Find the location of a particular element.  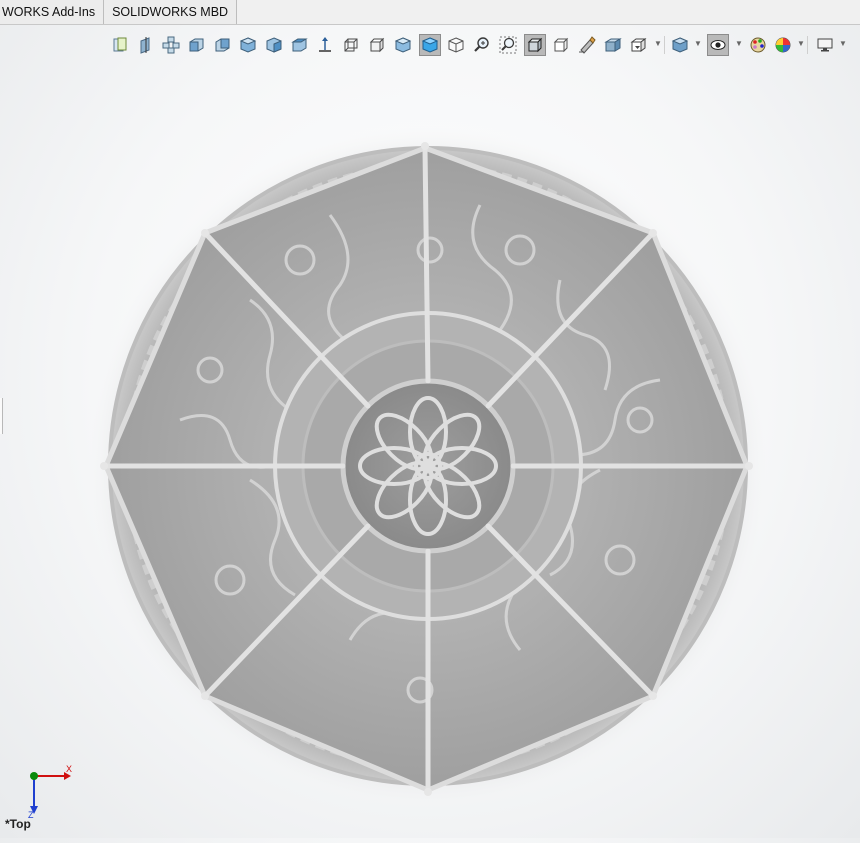

apply-scene-dropdown-icon: ▼ is located at coordinates (658, 44).